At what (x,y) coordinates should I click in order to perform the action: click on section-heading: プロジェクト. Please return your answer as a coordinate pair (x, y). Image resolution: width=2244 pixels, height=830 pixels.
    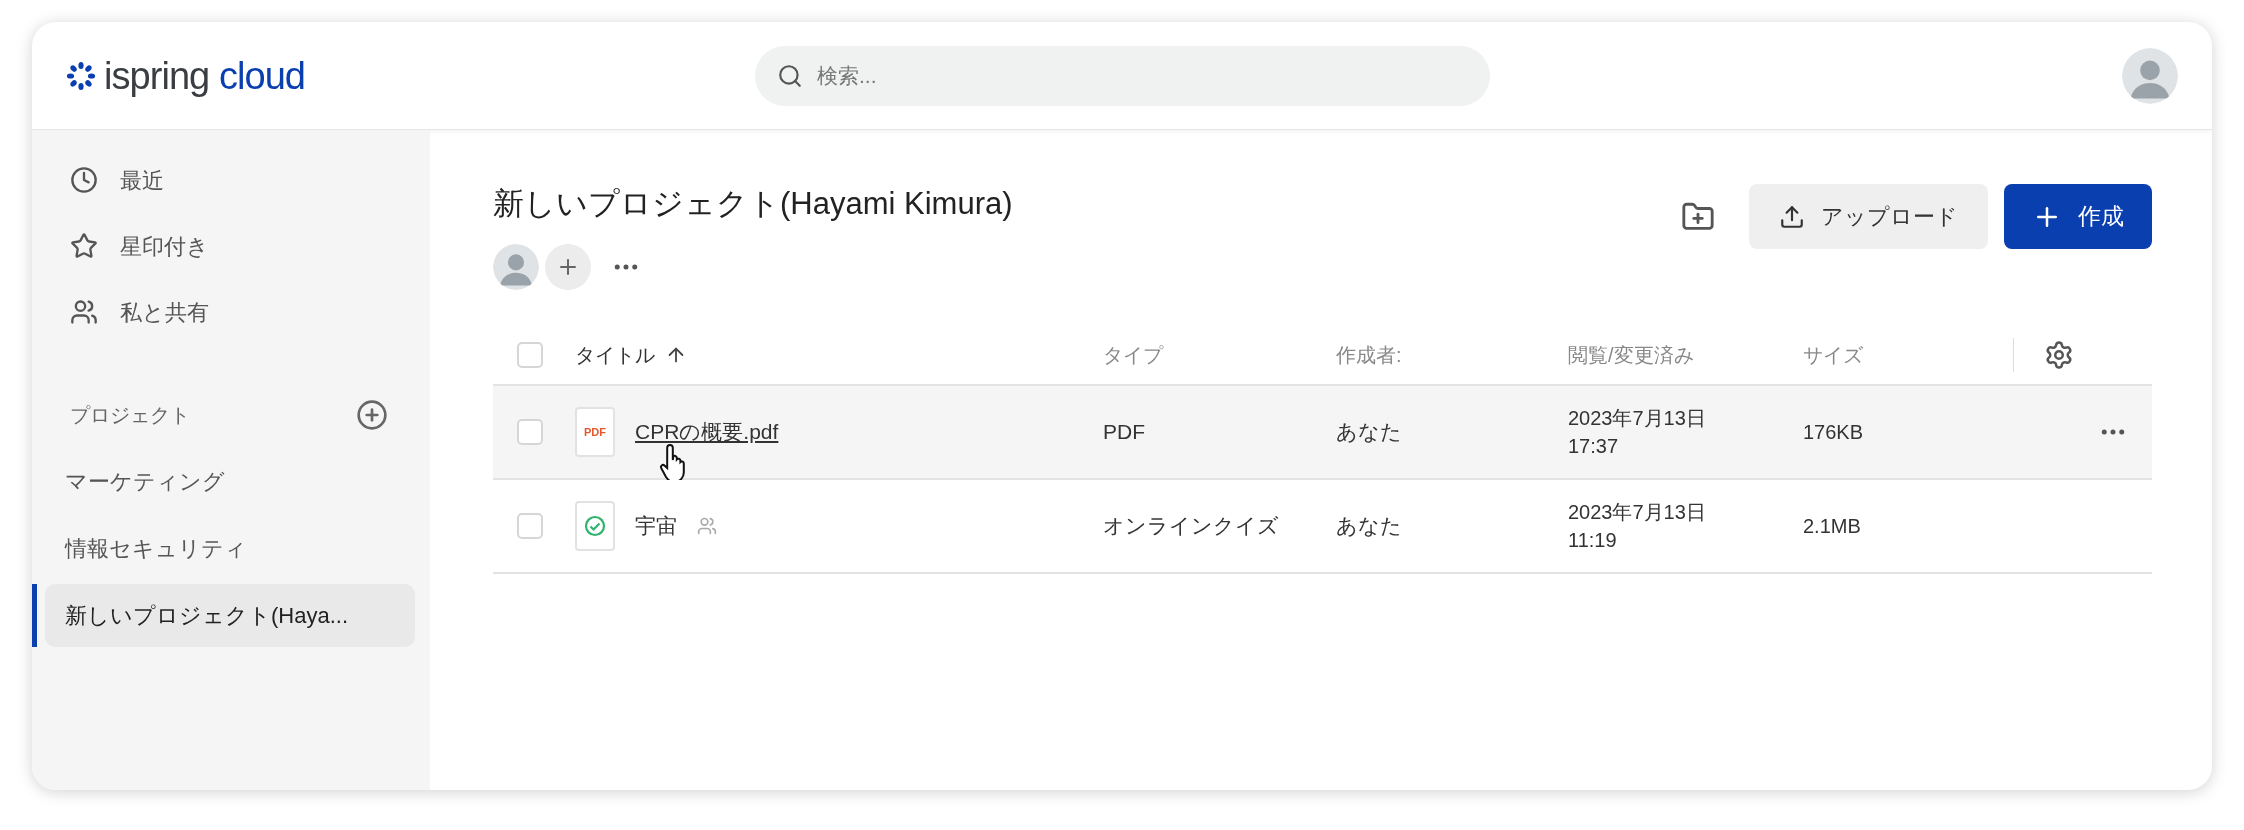
    Looking at the image, I should click on (130, 415).